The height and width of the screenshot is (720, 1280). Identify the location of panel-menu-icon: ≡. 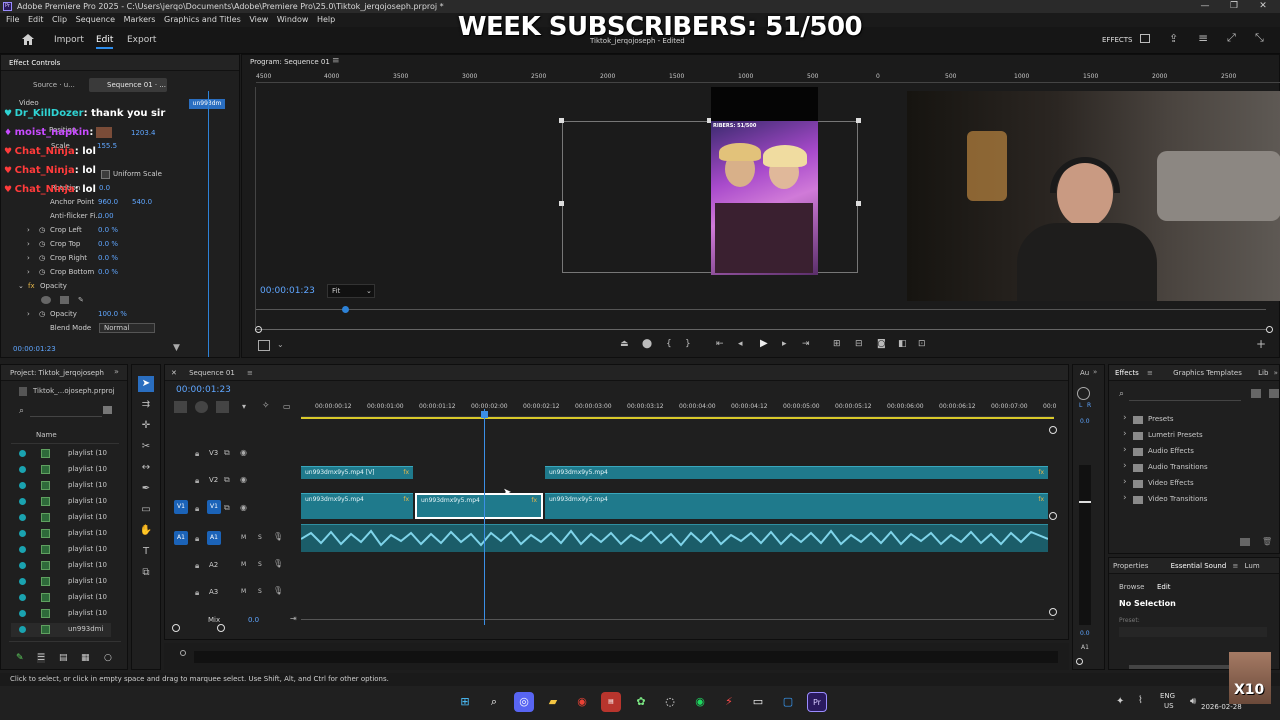
(1150, 373).